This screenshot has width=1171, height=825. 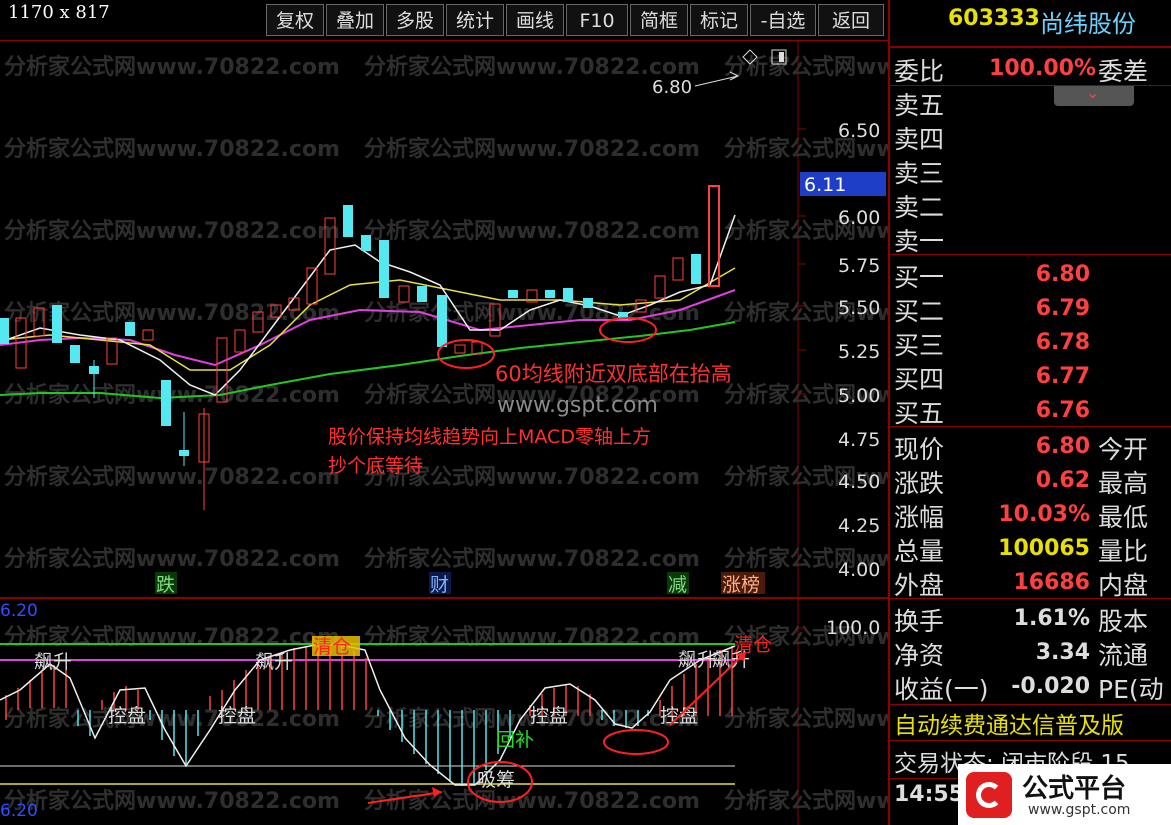 I want to click on price-tick: 4.00, so click(x=859, y=570).